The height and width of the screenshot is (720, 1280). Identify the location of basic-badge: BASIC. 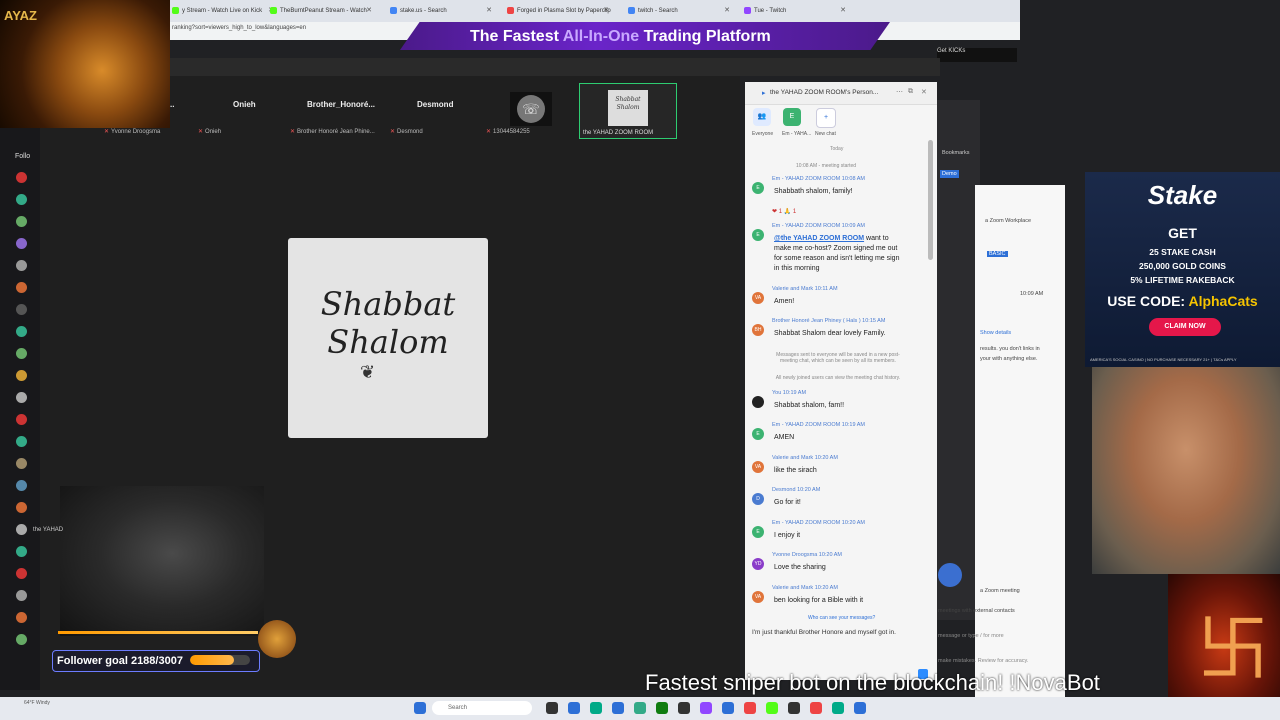
(997, 254).